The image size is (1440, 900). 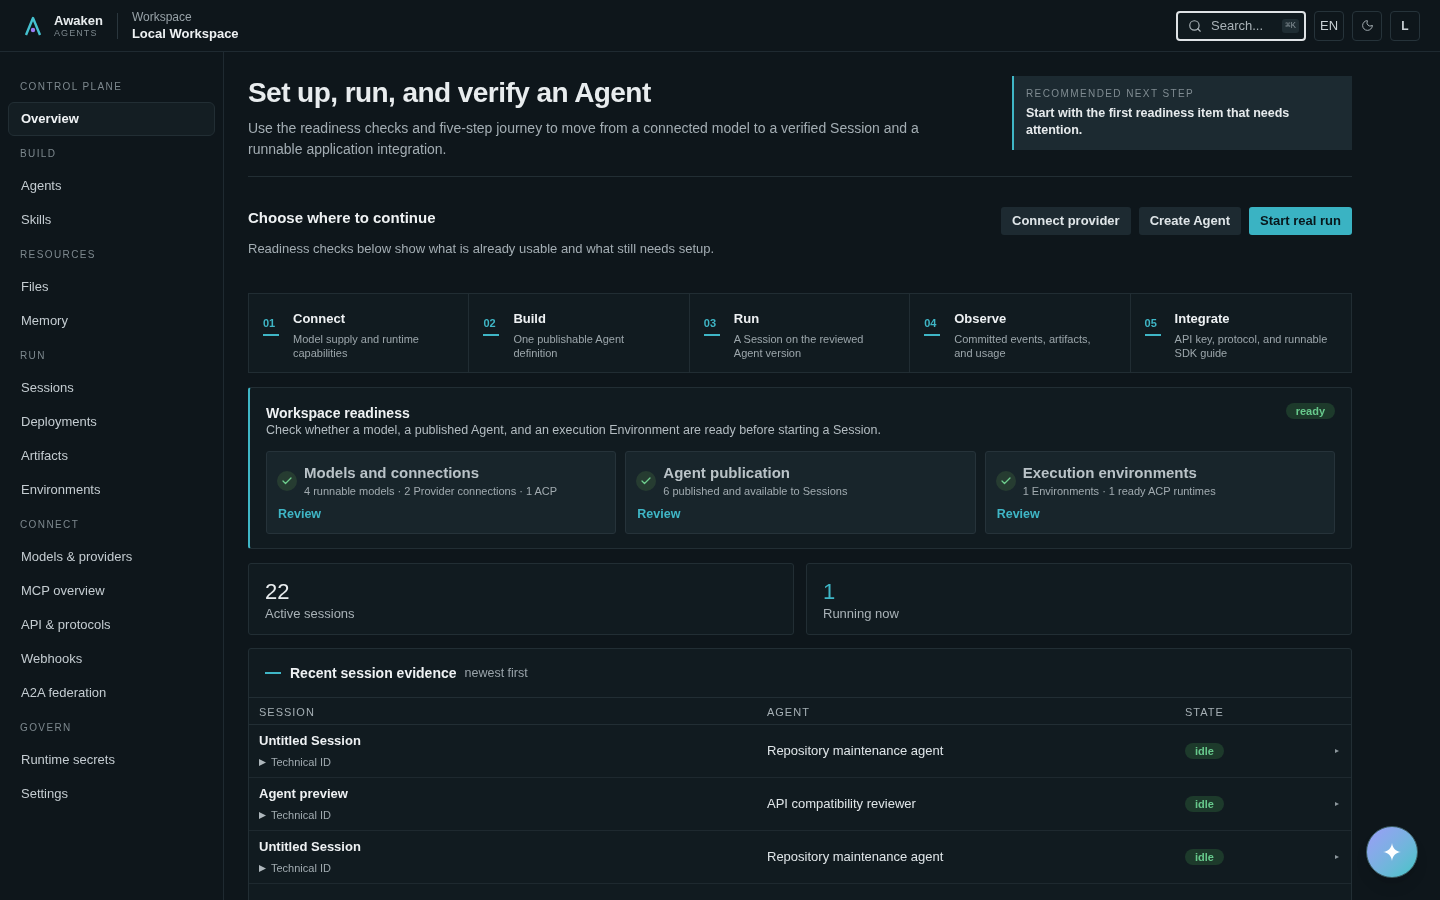 What do you see at coordinates (111, 693) in the screenshot?
I see `sidebar-item: A2A federation` at bounding box center [111, 693].